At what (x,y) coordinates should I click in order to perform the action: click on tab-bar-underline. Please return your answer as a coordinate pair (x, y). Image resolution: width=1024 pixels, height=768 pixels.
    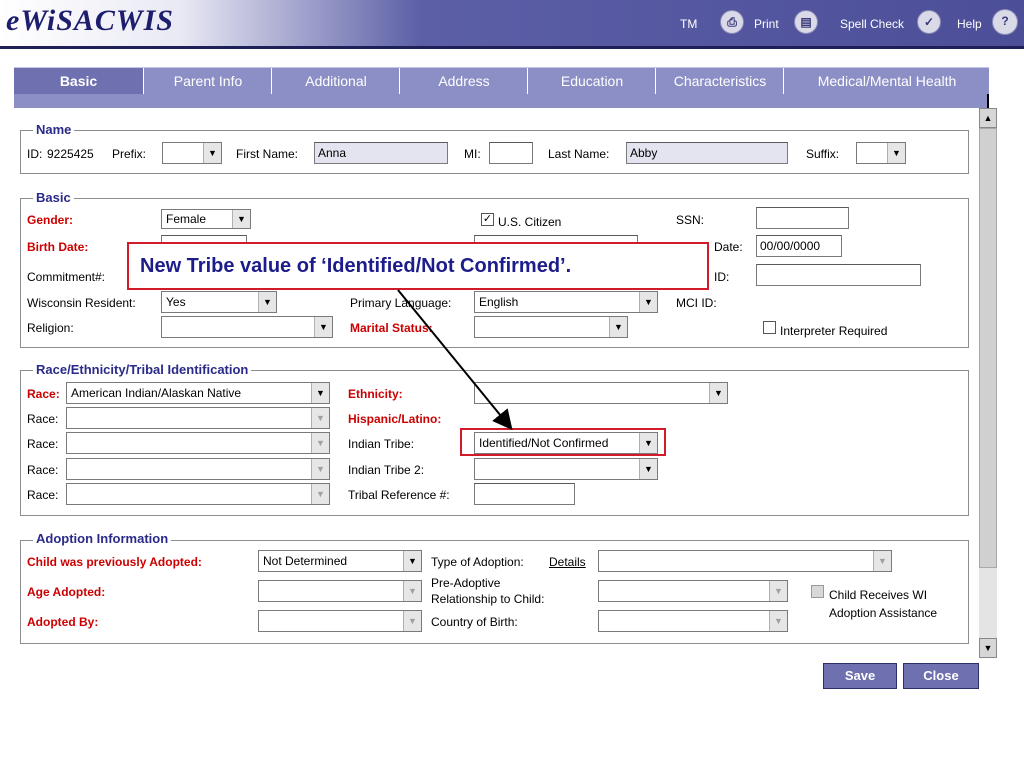
    Looking at the image, I should click on (501, 101).